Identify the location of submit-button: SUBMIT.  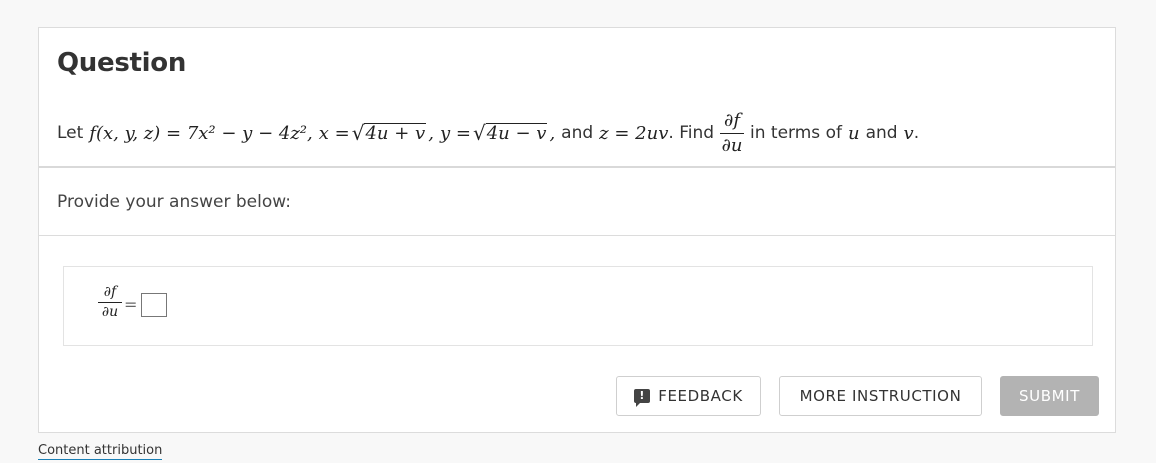
(1049, 396).